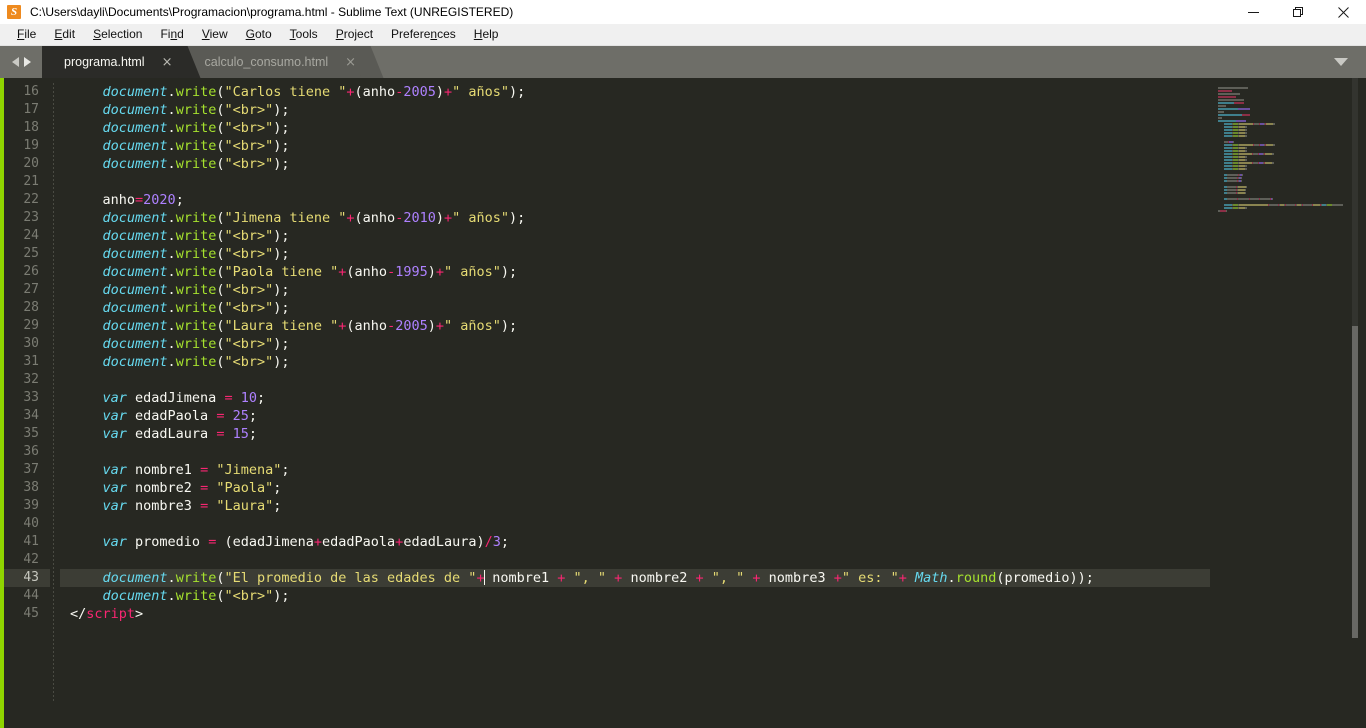 This screenshot has width=1366, height=728. I want to click on tab-nav-arrows, so click(21, 62).